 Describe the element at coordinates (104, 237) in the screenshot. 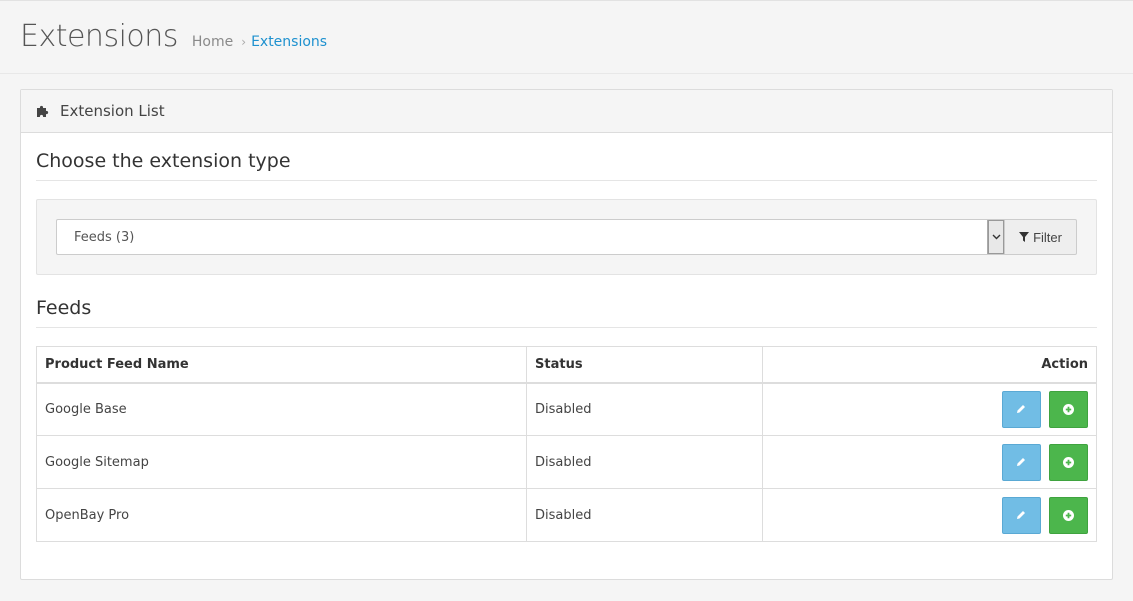

I see `extension-type-select-value: Feeds (3)` at that location.